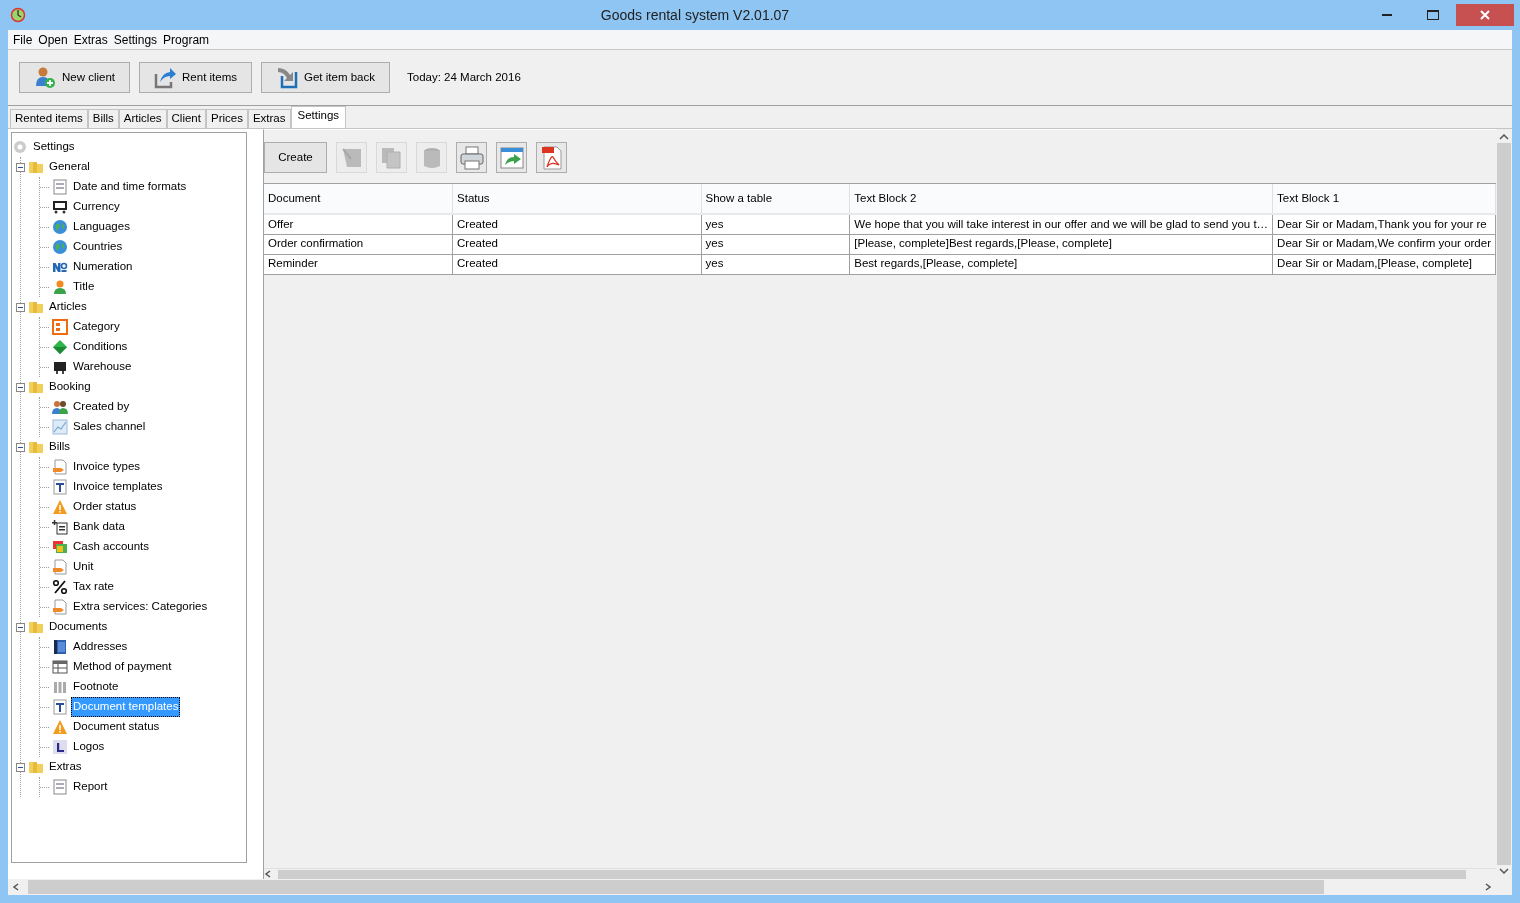 The width and height of the screenshot is (1520, 903). I want to click on tree-item: Sales channel, so click(109, 427).